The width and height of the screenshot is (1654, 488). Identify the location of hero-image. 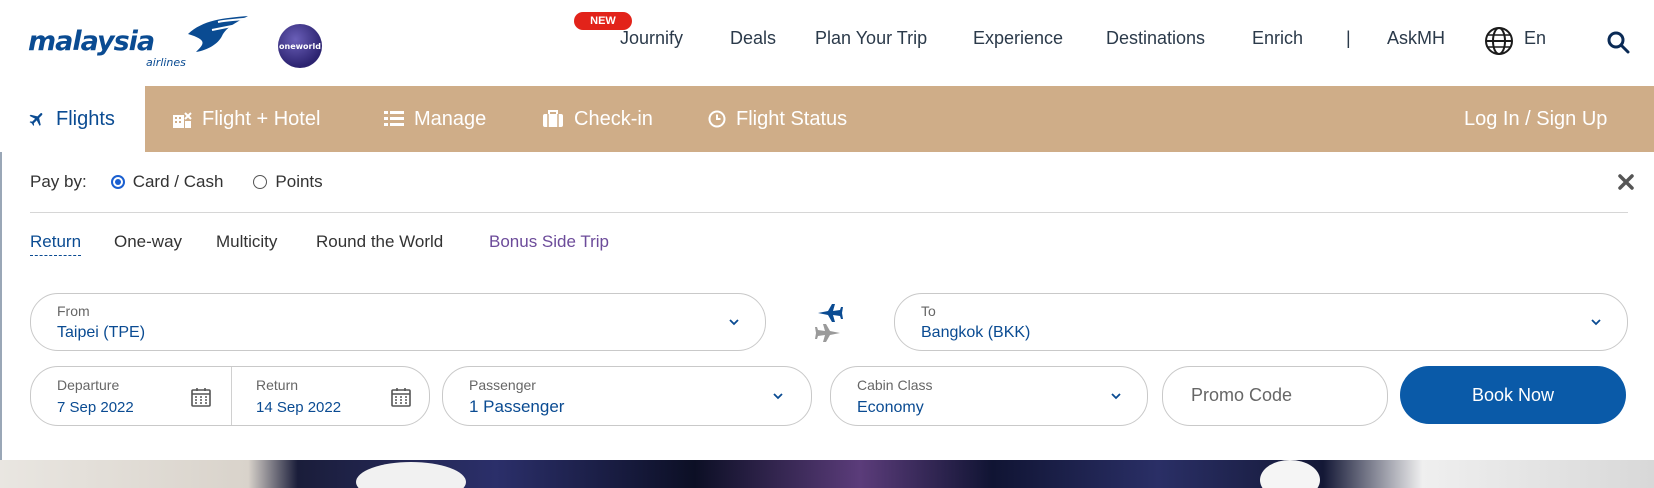
(827, 474).